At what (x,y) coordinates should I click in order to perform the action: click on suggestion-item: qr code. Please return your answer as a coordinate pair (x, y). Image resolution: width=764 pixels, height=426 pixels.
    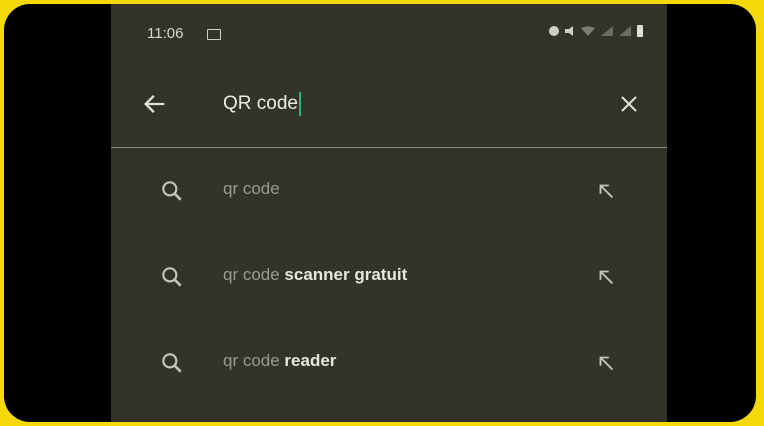
    Looking at the image, I should click on (389, 191).